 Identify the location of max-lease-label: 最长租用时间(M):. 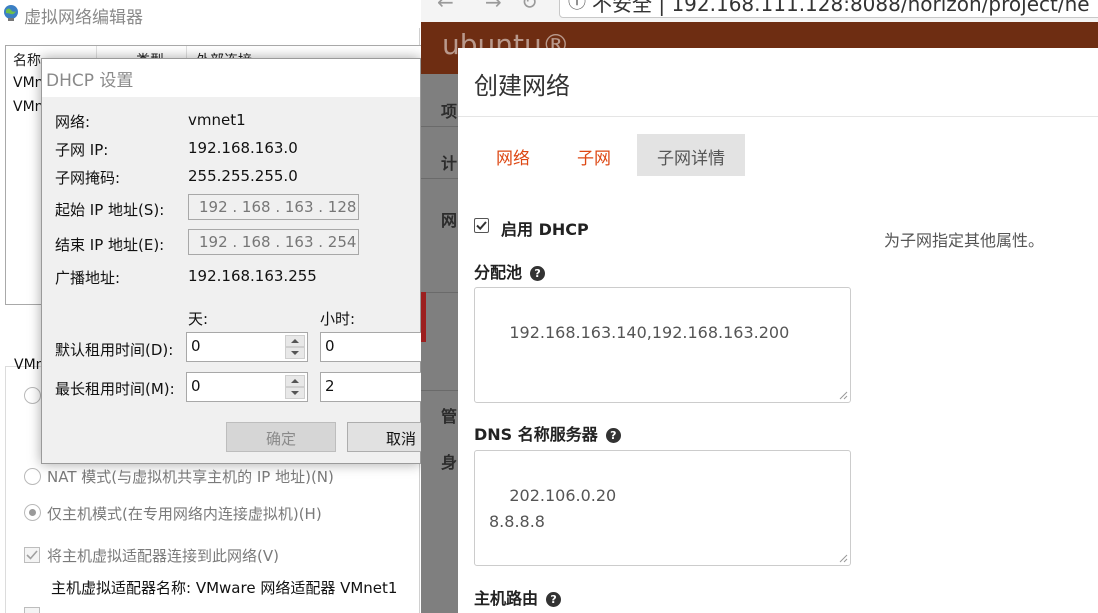
(115, 389).